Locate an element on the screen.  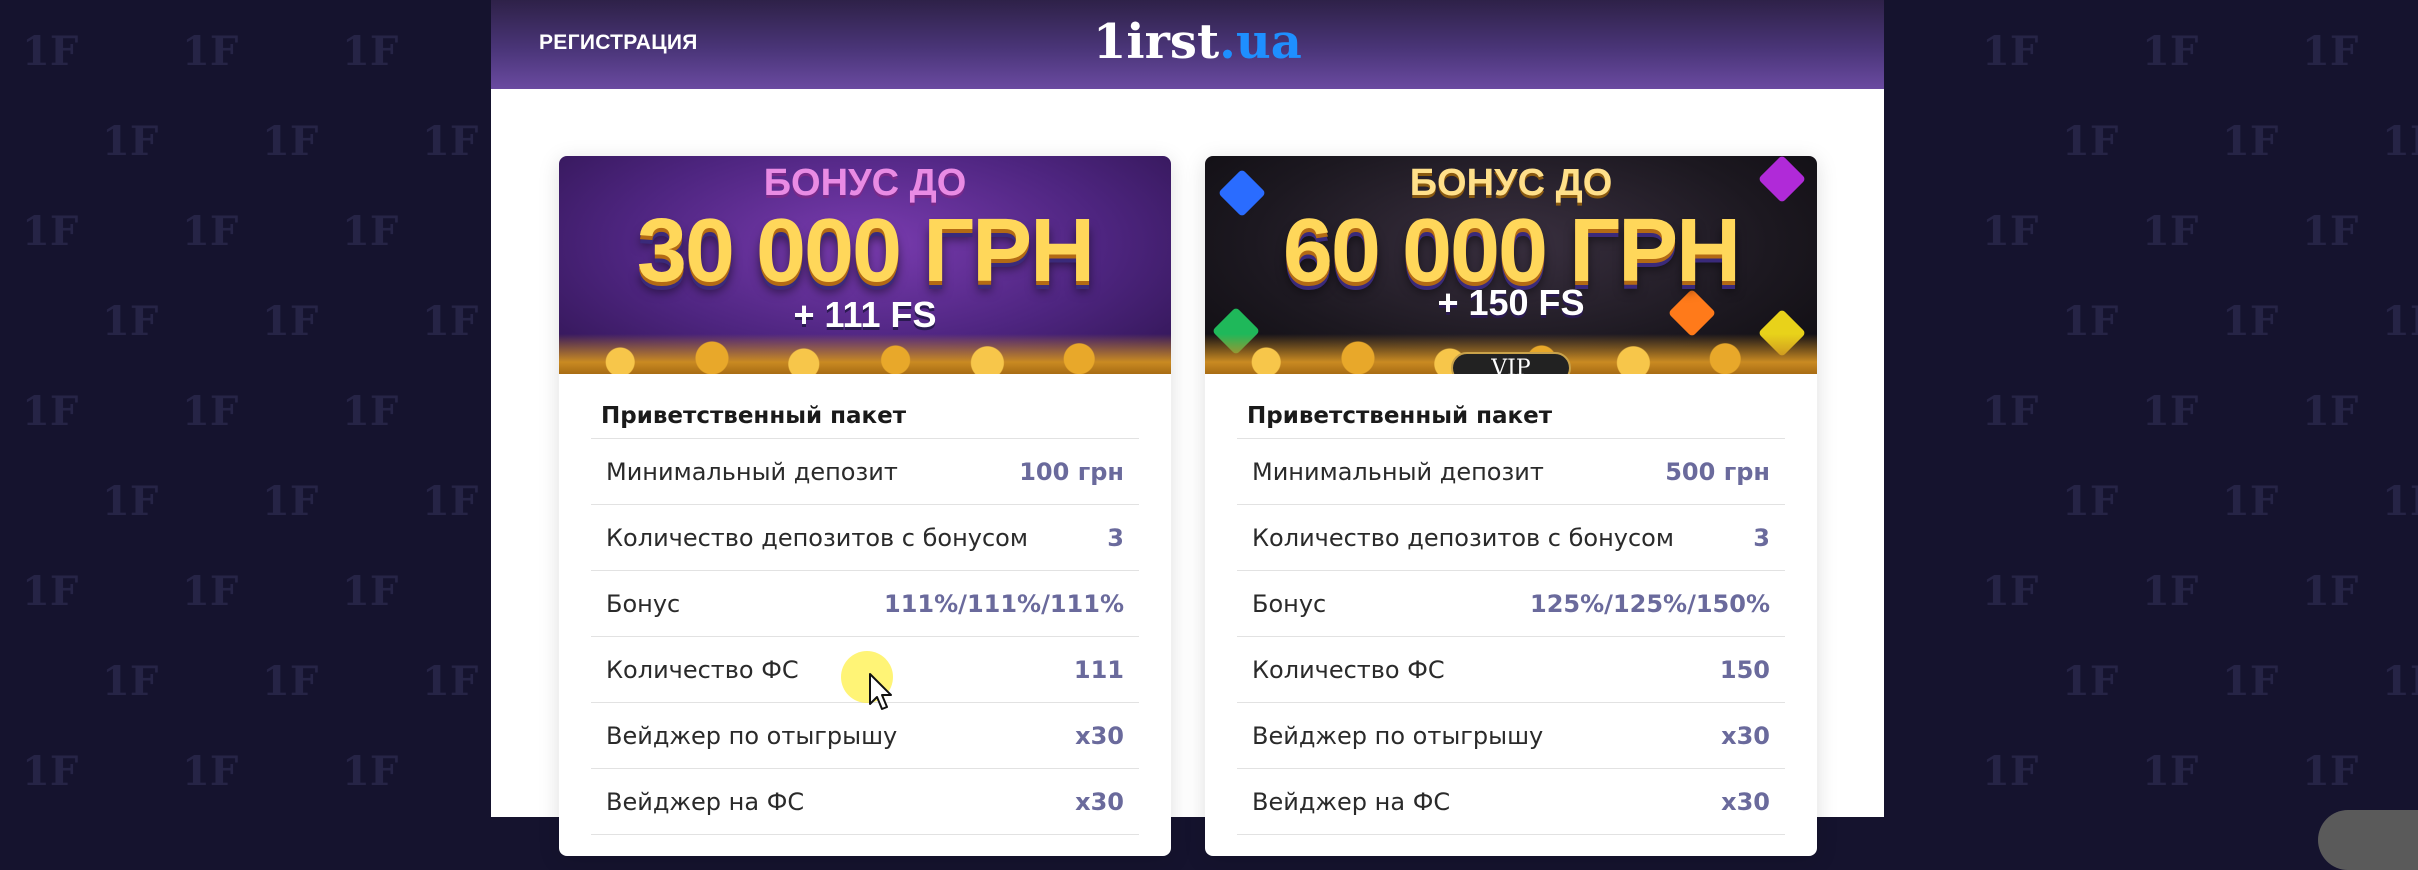
row-value: 111 is located at coordinates (1098, 669).